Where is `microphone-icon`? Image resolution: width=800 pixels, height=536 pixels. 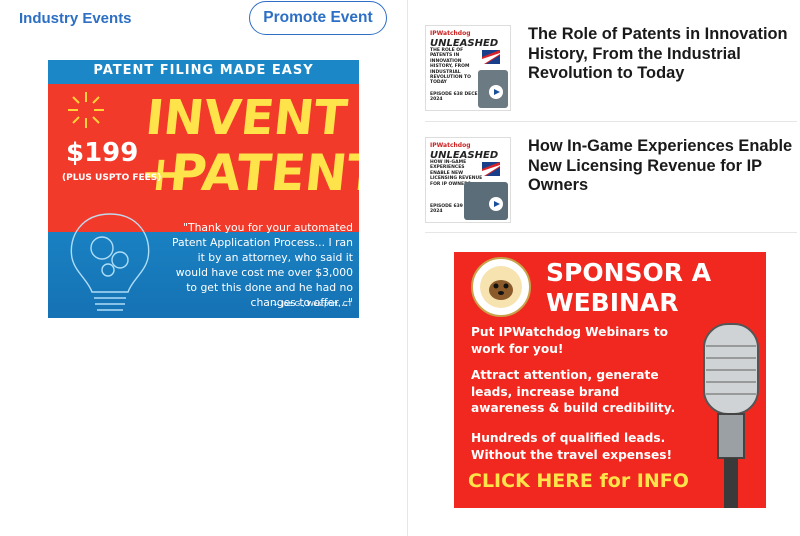
microphone-icon is located at coordinates (731, 415).